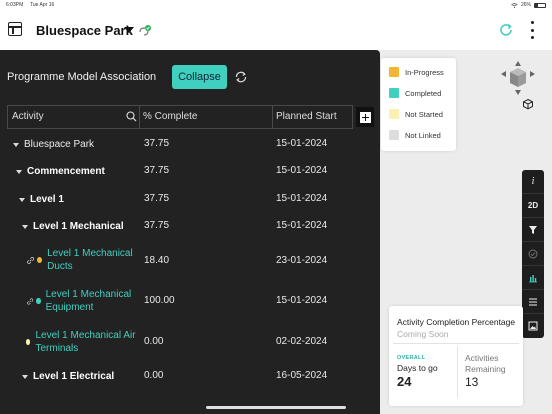 The height and width of the screenshot is (414, 552). What do you see at coordinates (514, 5) in the screenshot?
I see `wifi-icon` at bounding box center [514, 5].